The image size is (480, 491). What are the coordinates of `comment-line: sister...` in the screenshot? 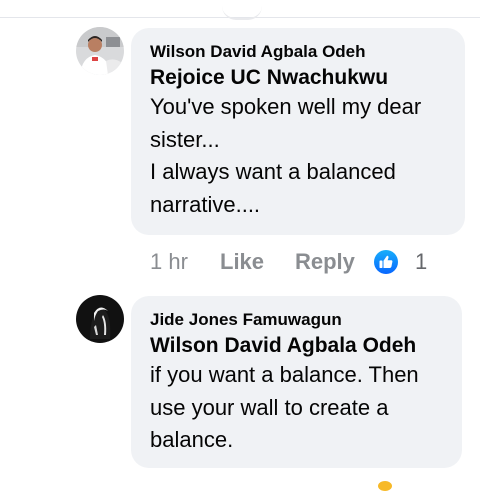 It's located at (185, 139).